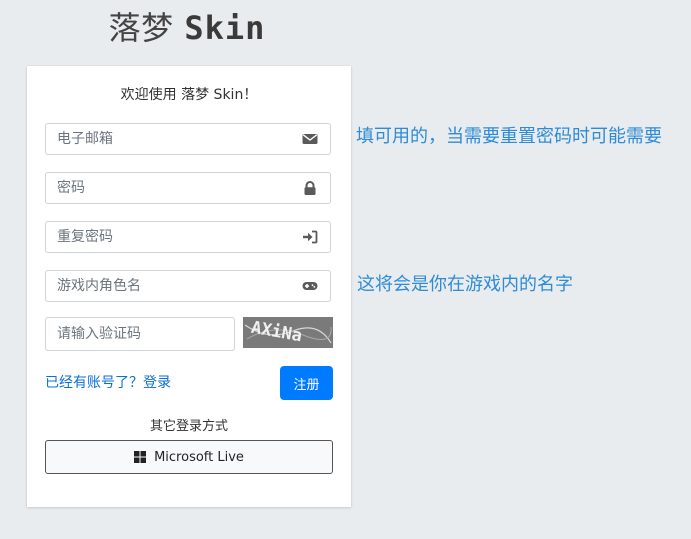 This screenshot has width=691, height=539. I want to click on email-field-group, so click(188, 139).